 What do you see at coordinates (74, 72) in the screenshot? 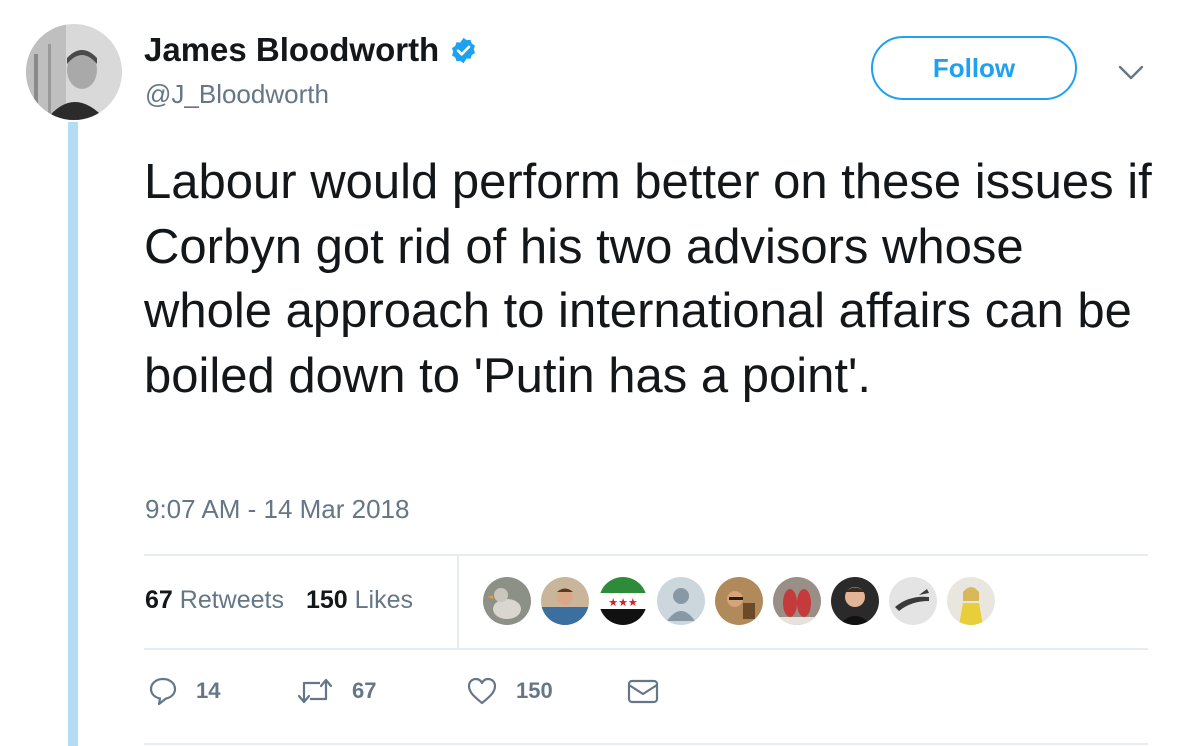
I see `author-avatar` at bounding box center [74, 72].